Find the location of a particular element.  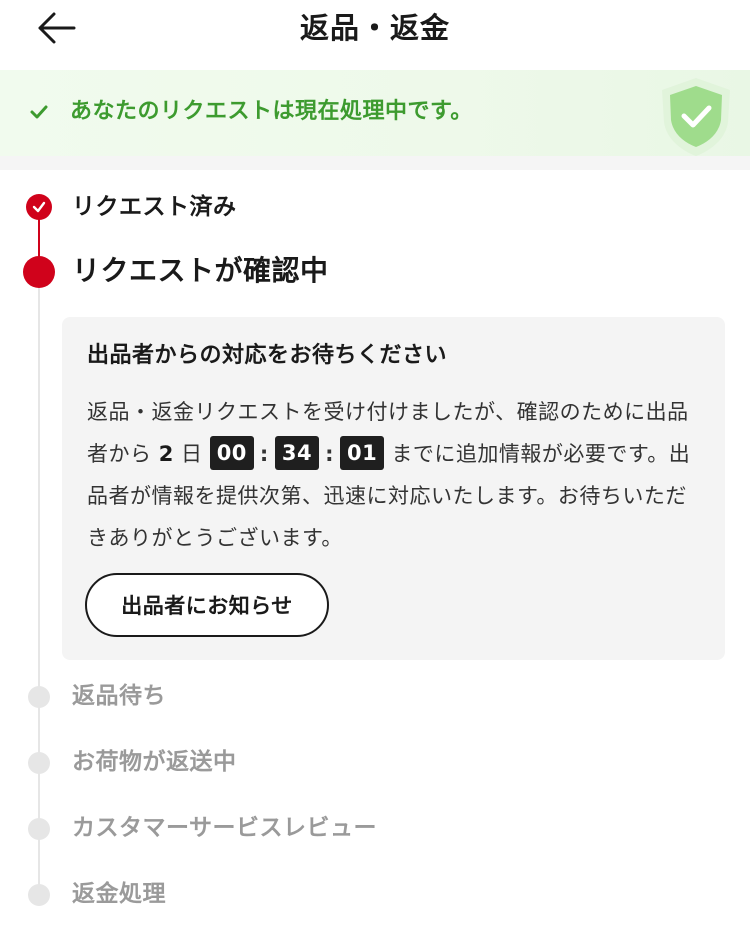

countdown-days: 2 is located at coordinates (166, 454).